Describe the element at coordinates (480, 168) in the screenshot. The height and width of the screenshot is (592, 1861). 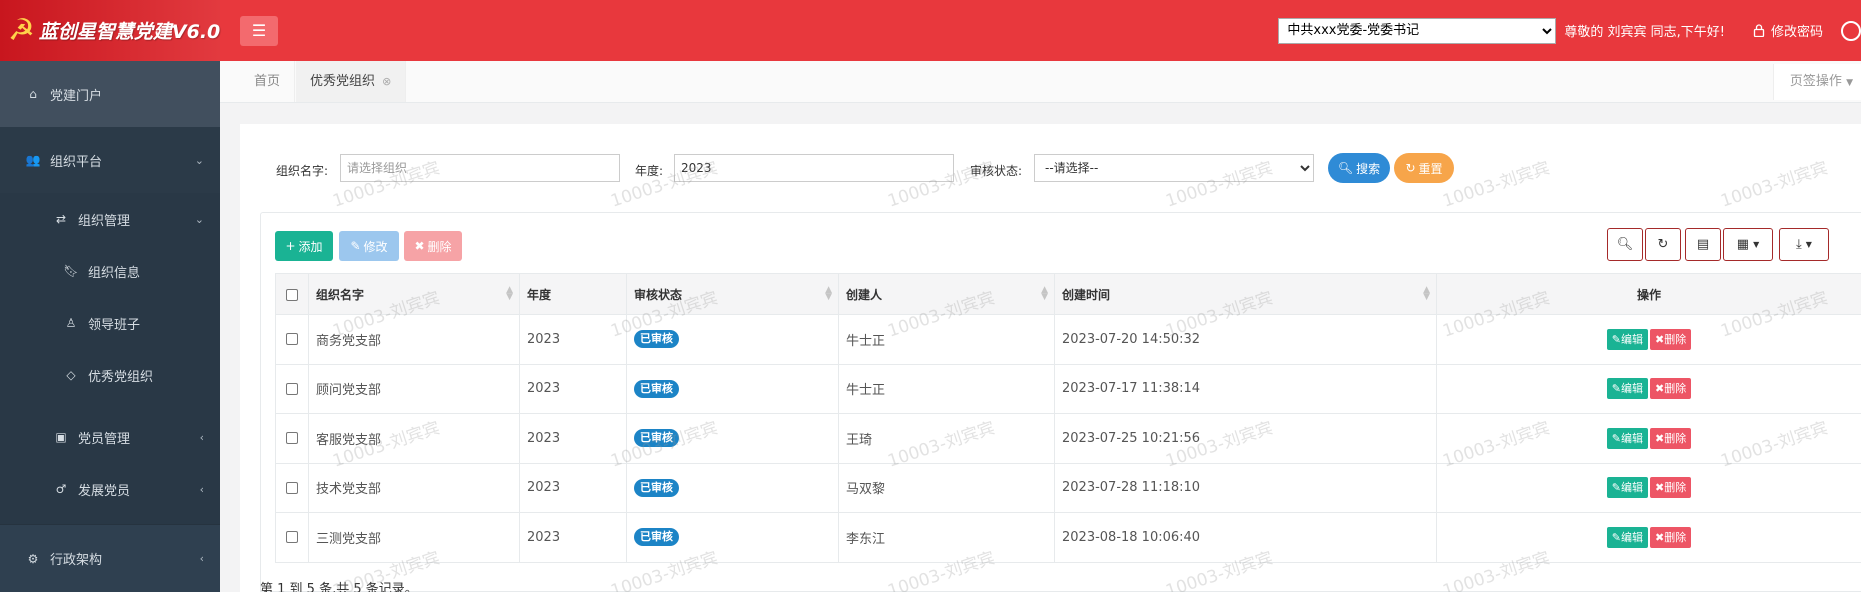
I see `org-name-input` at that location.